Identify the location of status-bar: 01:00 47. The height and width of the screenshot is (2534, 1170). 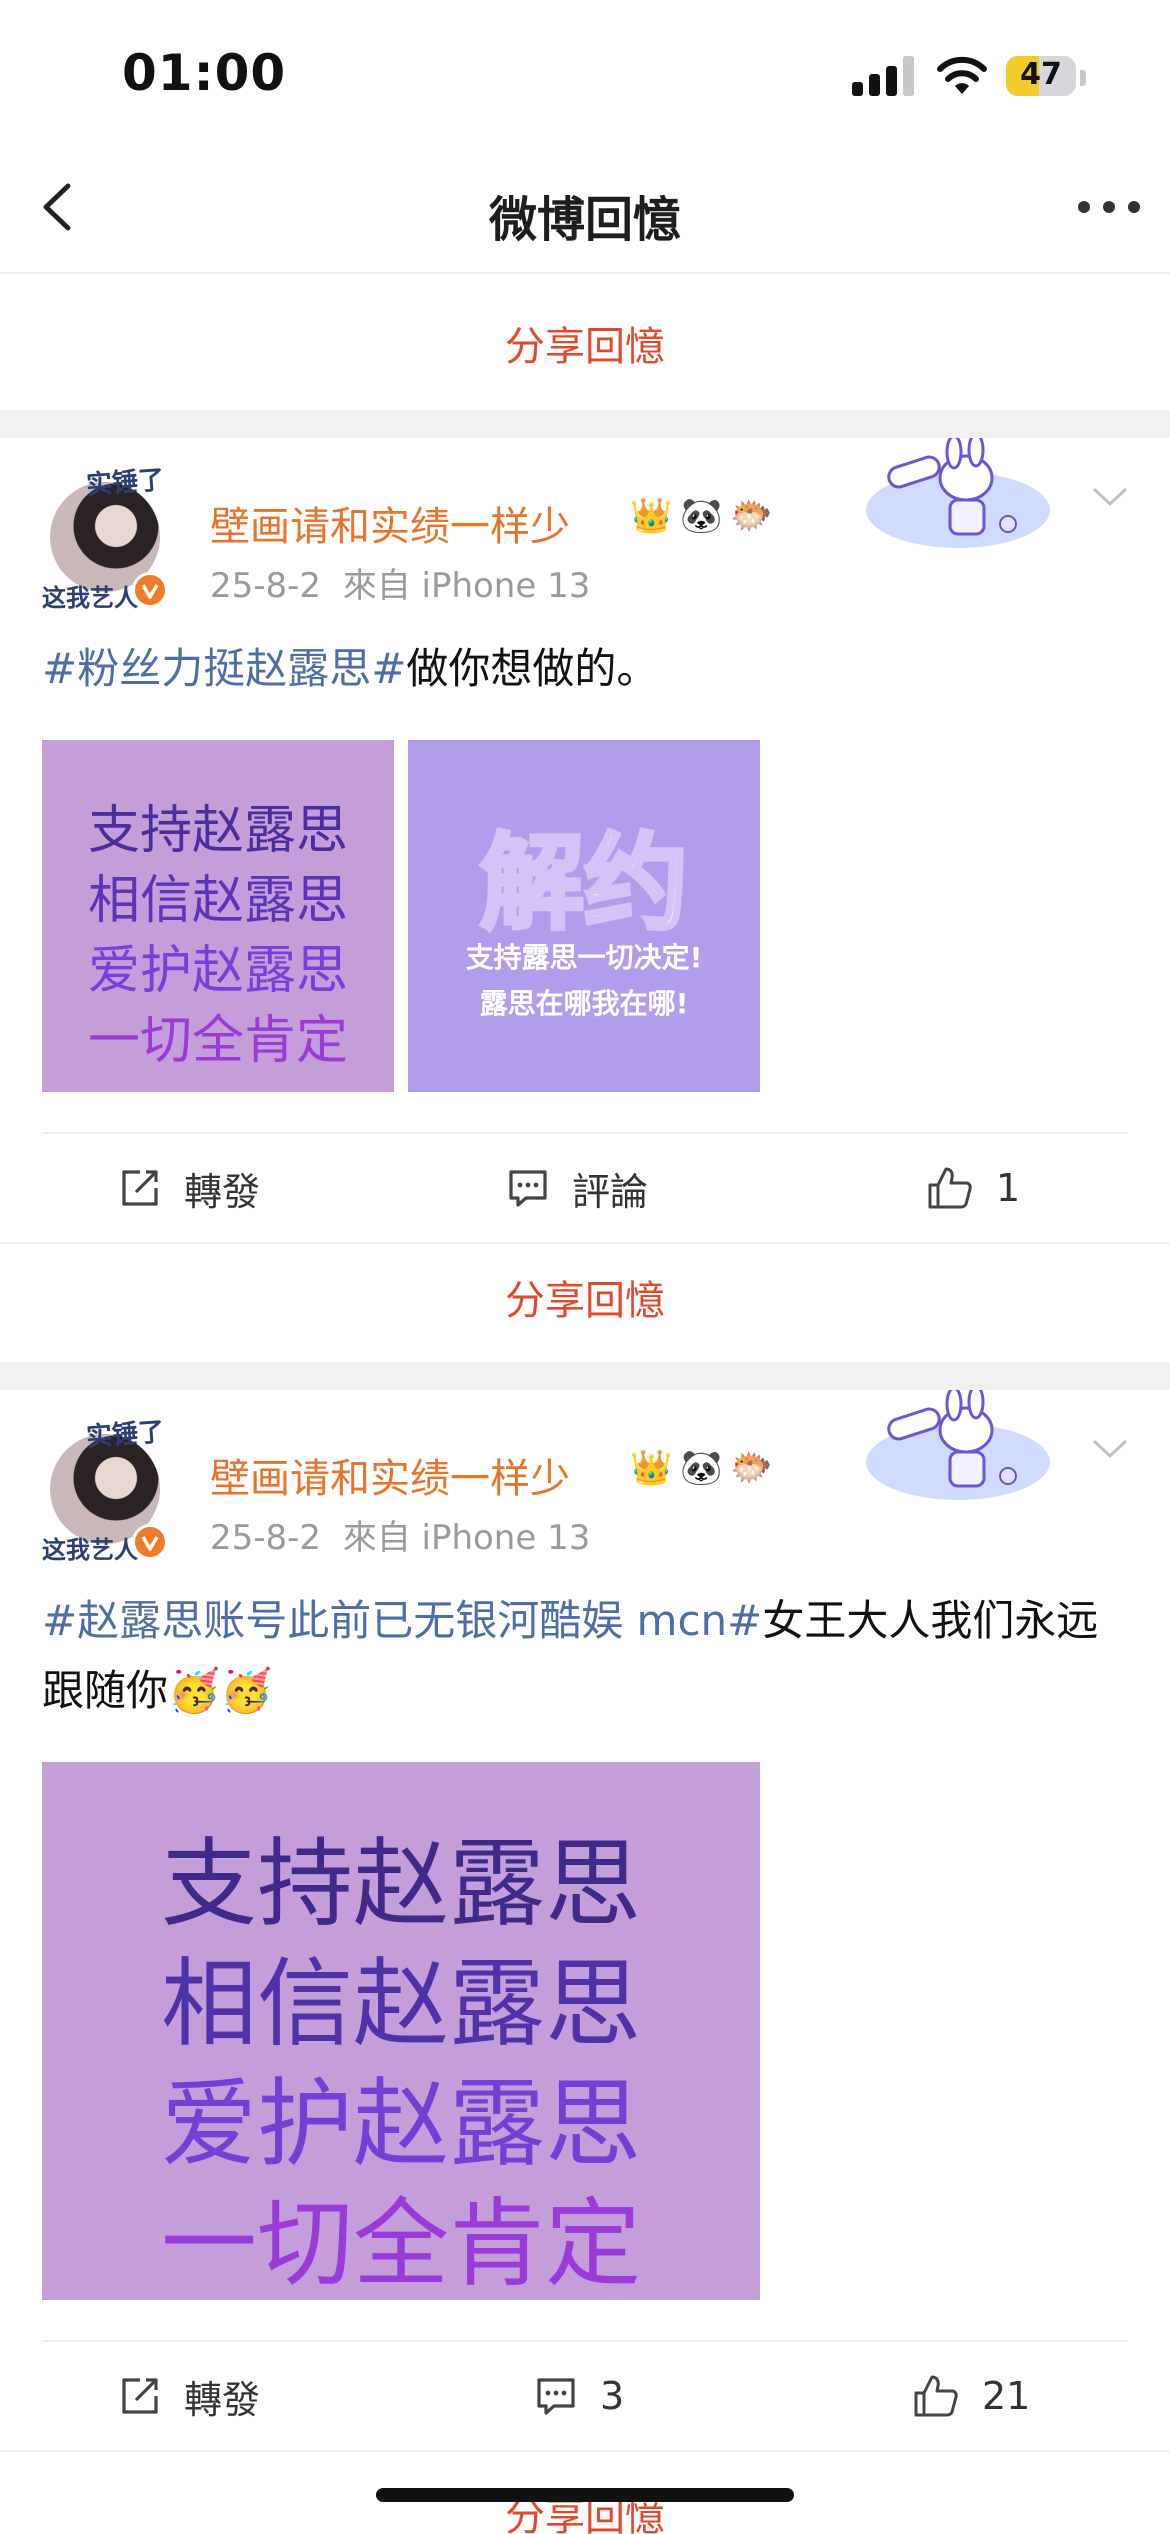
(585, 75).